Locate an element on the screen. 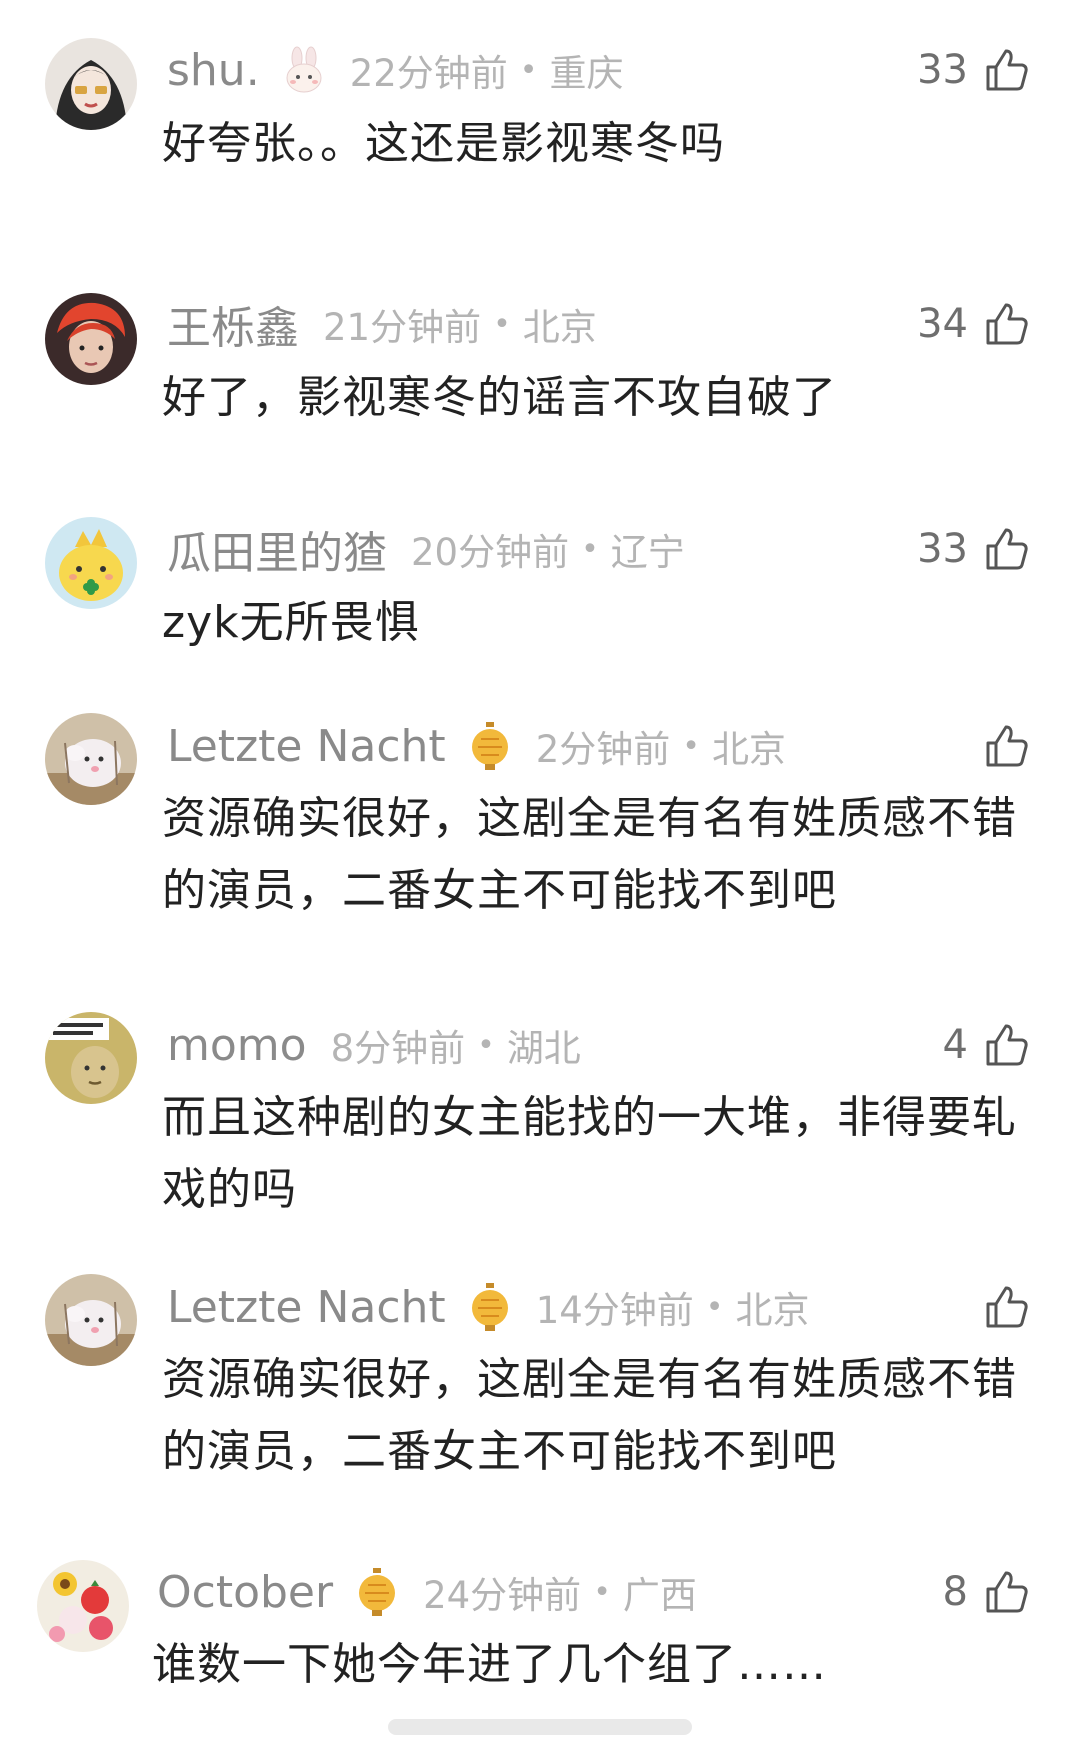 Image resolution: width=1080 pixels, height=1745 pixels. comment-time: 2分钟前 is located at coordinates (603, 749).